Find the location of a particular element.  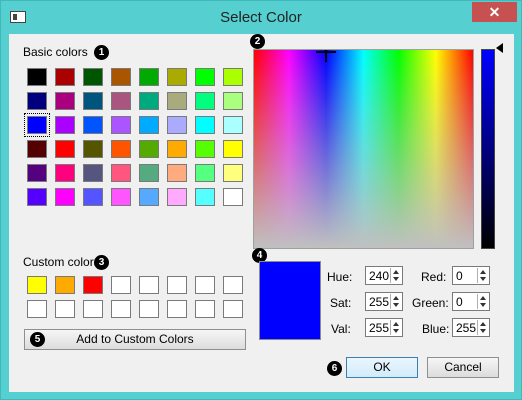

hue-spinbox: 240 is located at coordinates (384, 275).